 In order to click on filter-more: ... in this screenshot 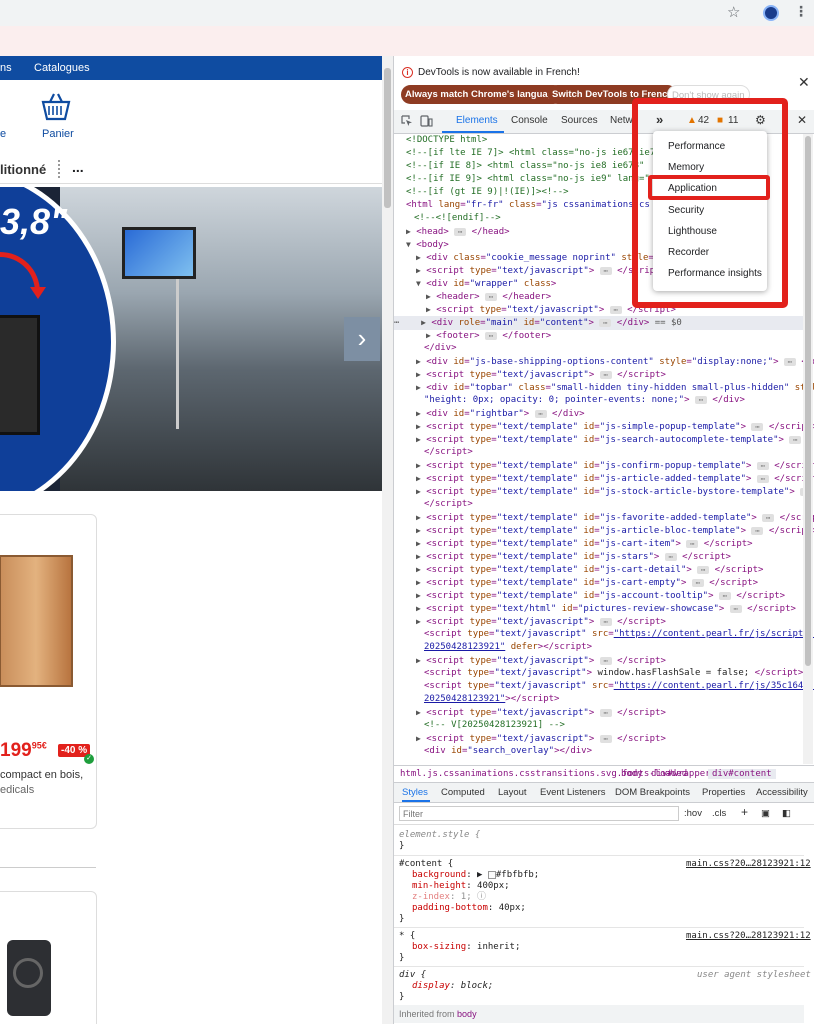, I will do `click(78, 167)`.